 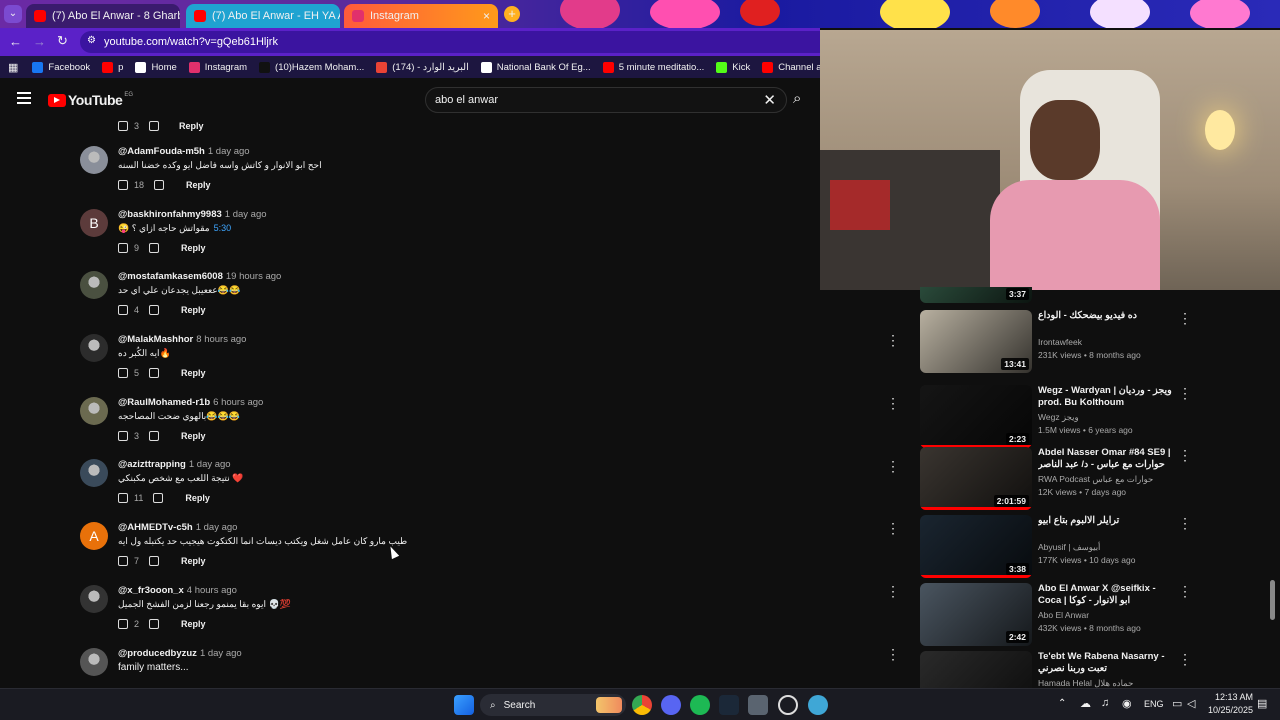 I want to click on language-indicator: ENG, so click(x=1154, y=704).